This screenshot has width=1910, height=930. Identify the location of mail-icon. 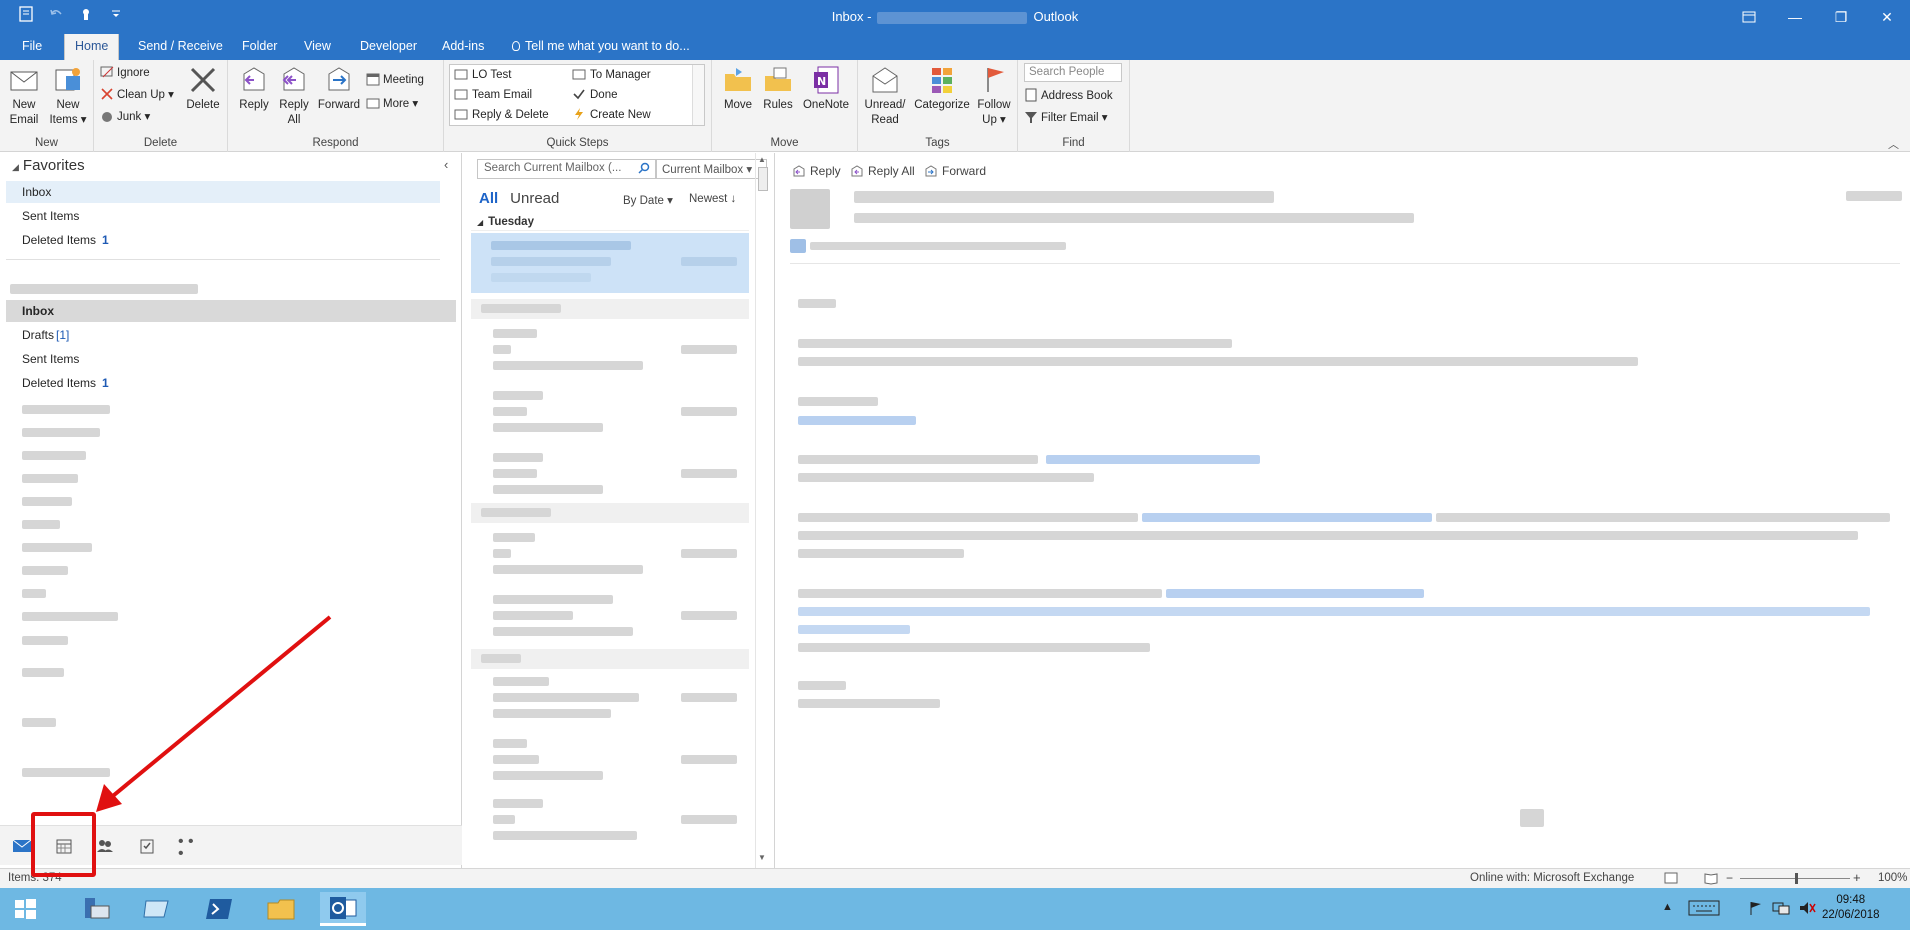
(22, 846).